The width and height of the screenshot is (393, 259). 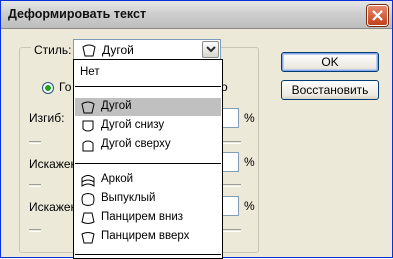 I want to click on dropdown-item-arch: Аркой, so click(x=148, y=180).